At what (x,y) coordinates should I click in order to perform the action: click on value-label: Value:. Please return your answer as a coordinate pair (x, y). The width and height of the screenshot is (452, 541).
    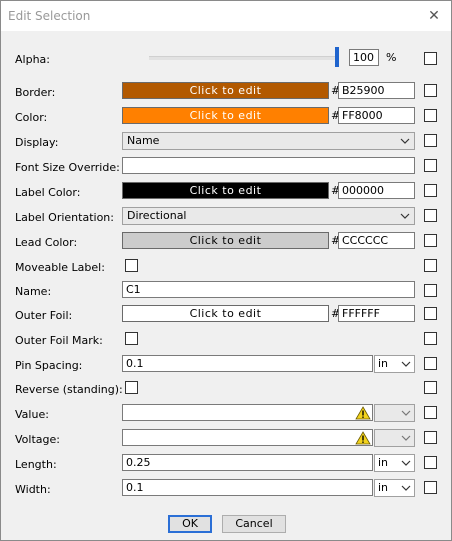
    Looking at the image, I should click on (32, 414).